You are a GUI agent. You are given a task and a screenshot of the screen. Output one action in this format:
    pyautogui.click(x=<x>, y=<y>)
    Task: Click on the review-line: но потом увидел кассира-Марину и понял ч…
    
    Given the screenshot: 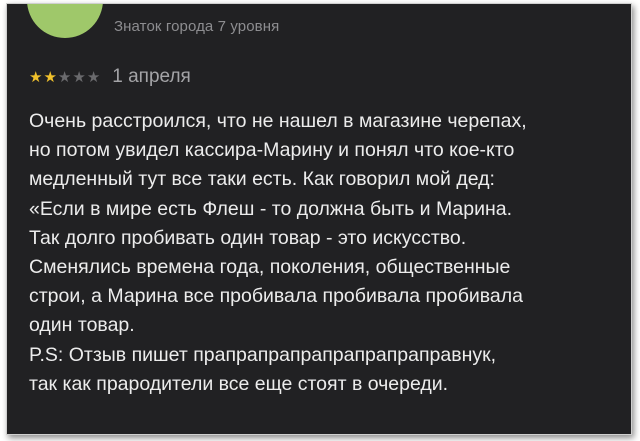 What is the action you would take?
    pyautogui.click(x=272, y=150)
    